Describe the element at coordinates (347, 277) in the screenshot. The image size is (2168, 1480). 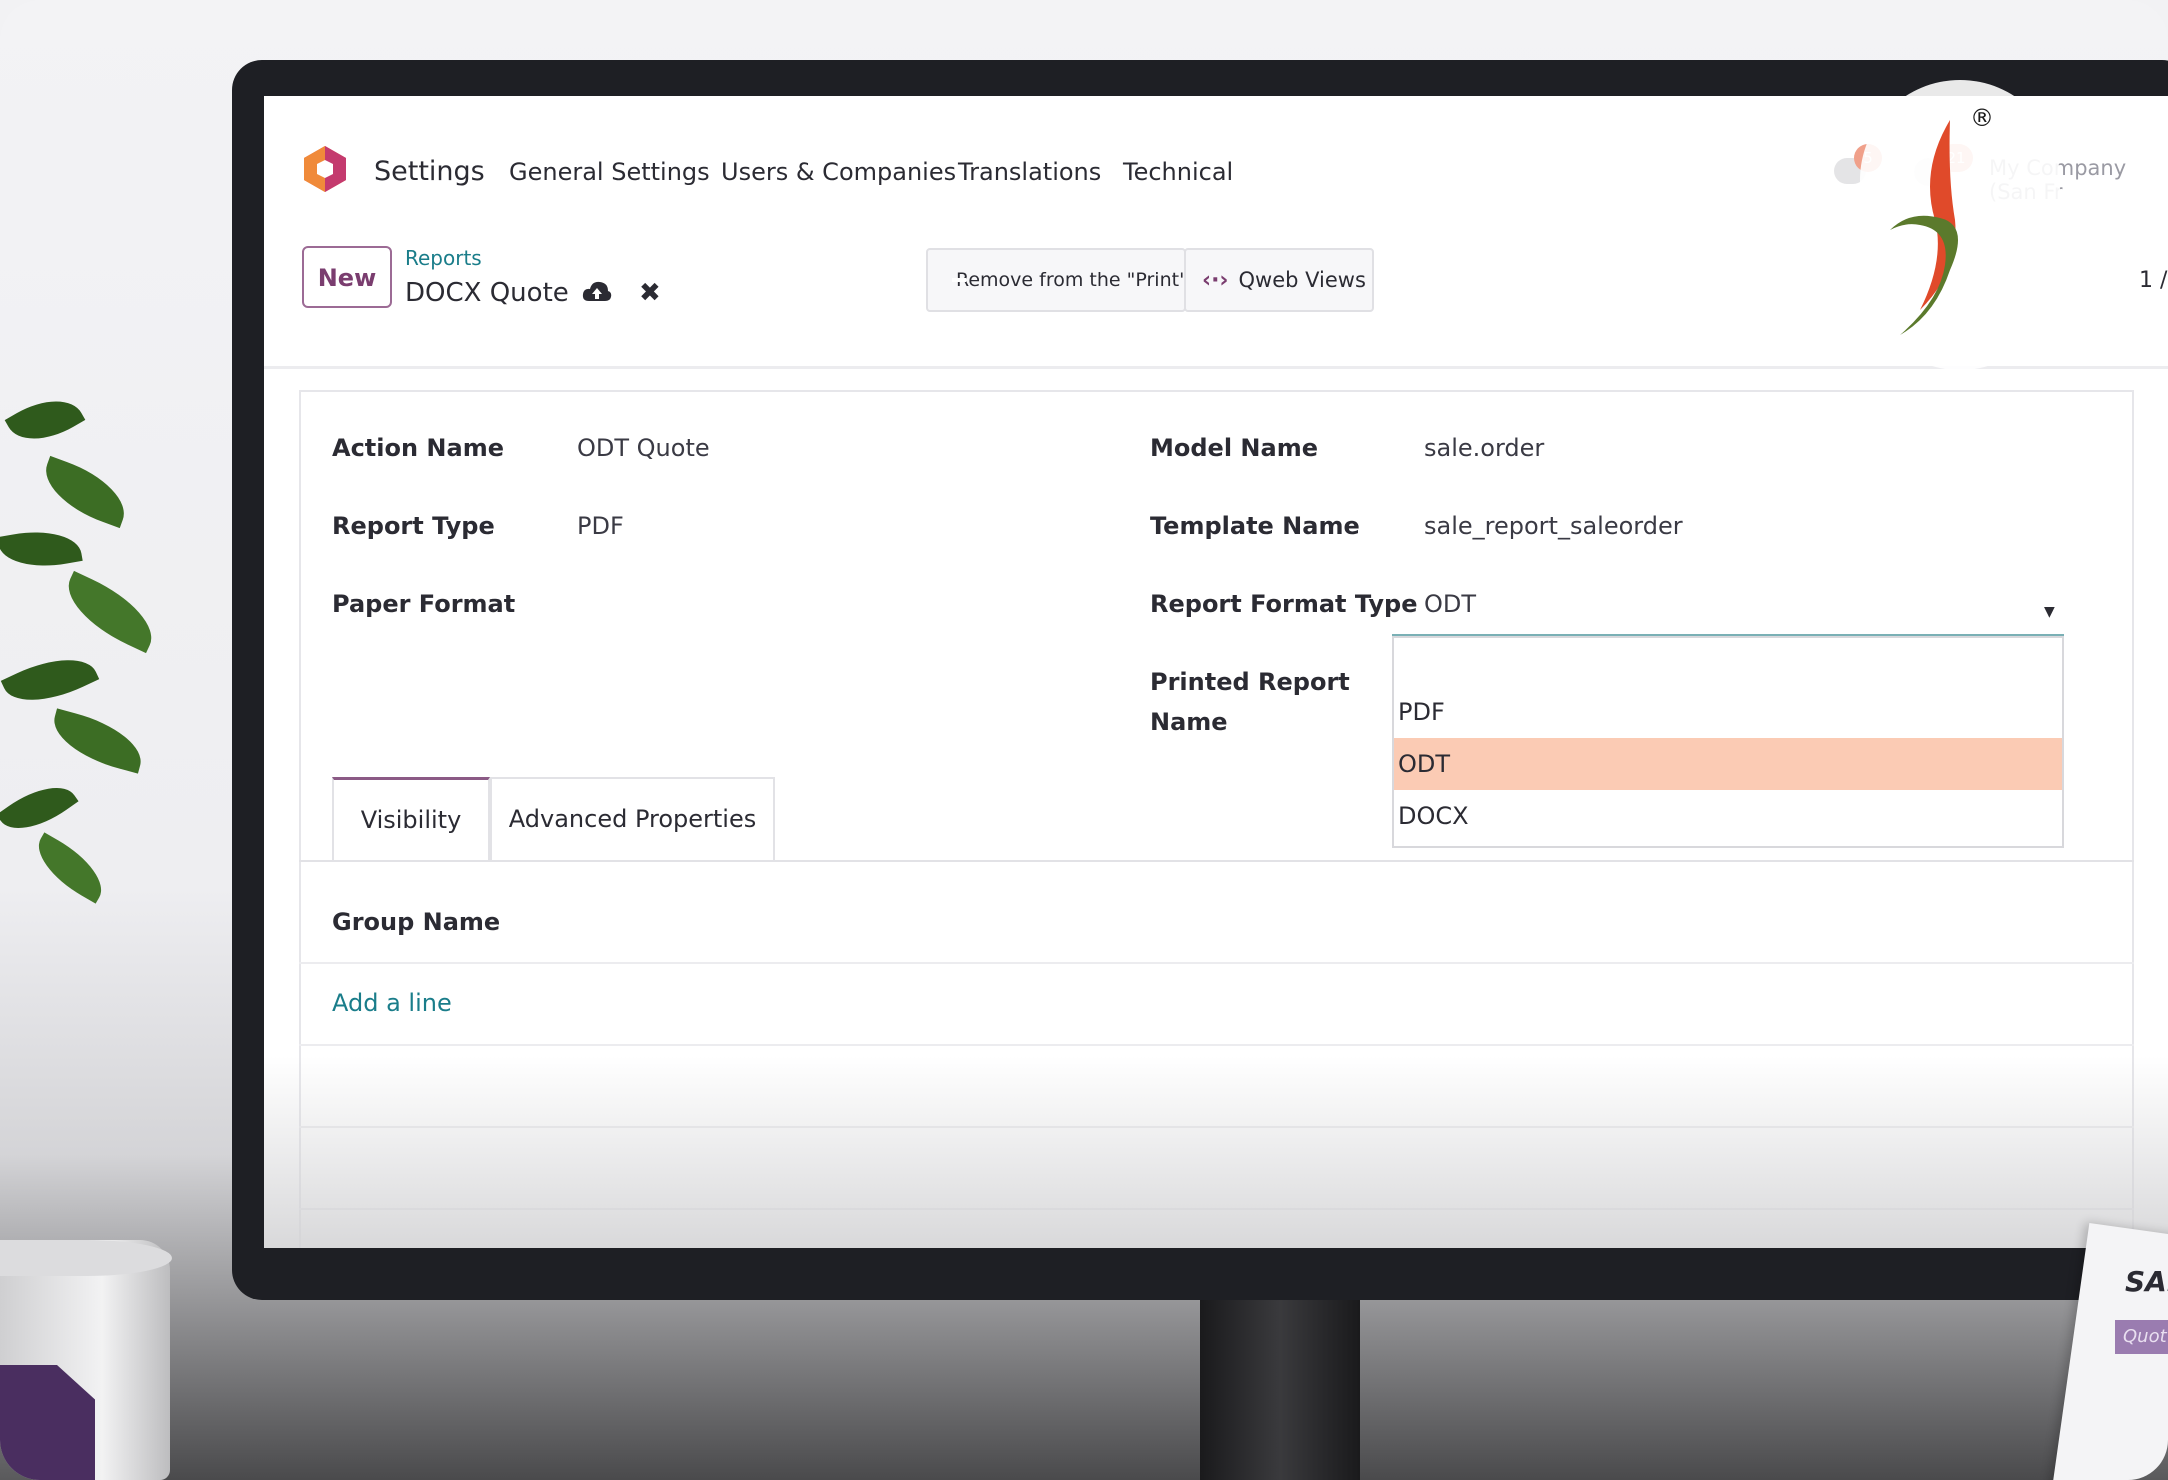
I see `new-button: New` at that location.